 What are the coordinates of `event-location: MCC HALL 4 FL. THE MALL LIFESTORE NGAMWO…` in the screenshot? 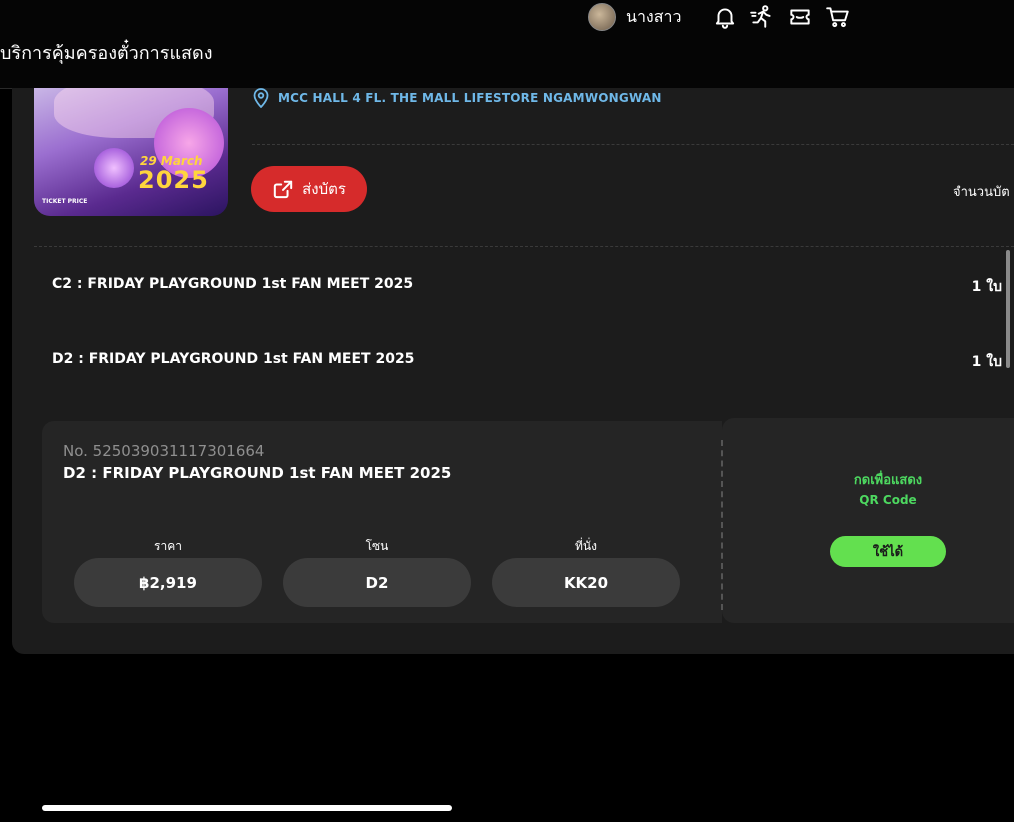 It's located at (457, 98).